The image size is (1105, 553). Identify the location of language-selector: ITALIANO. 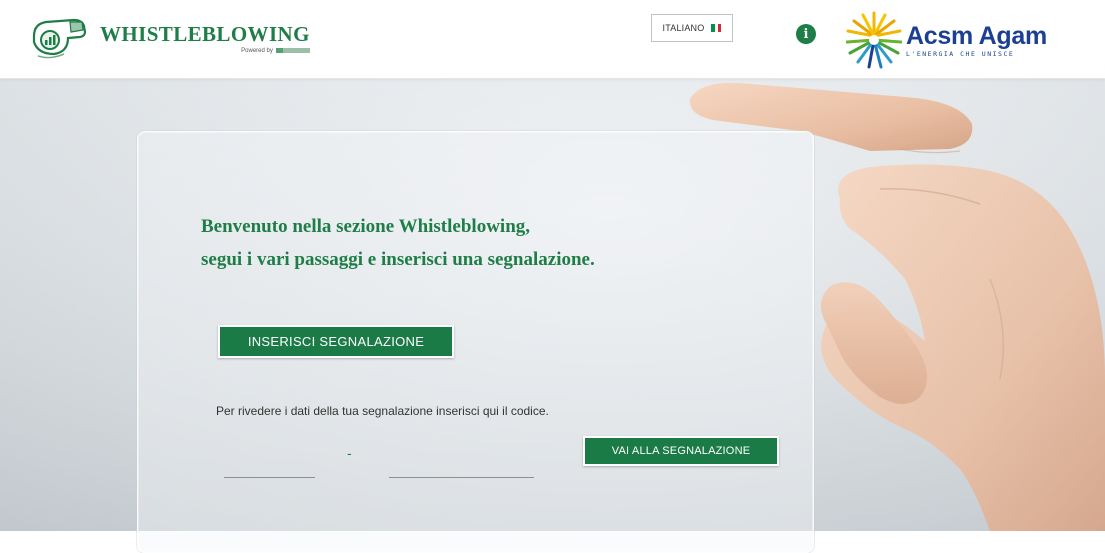
(692, 28).